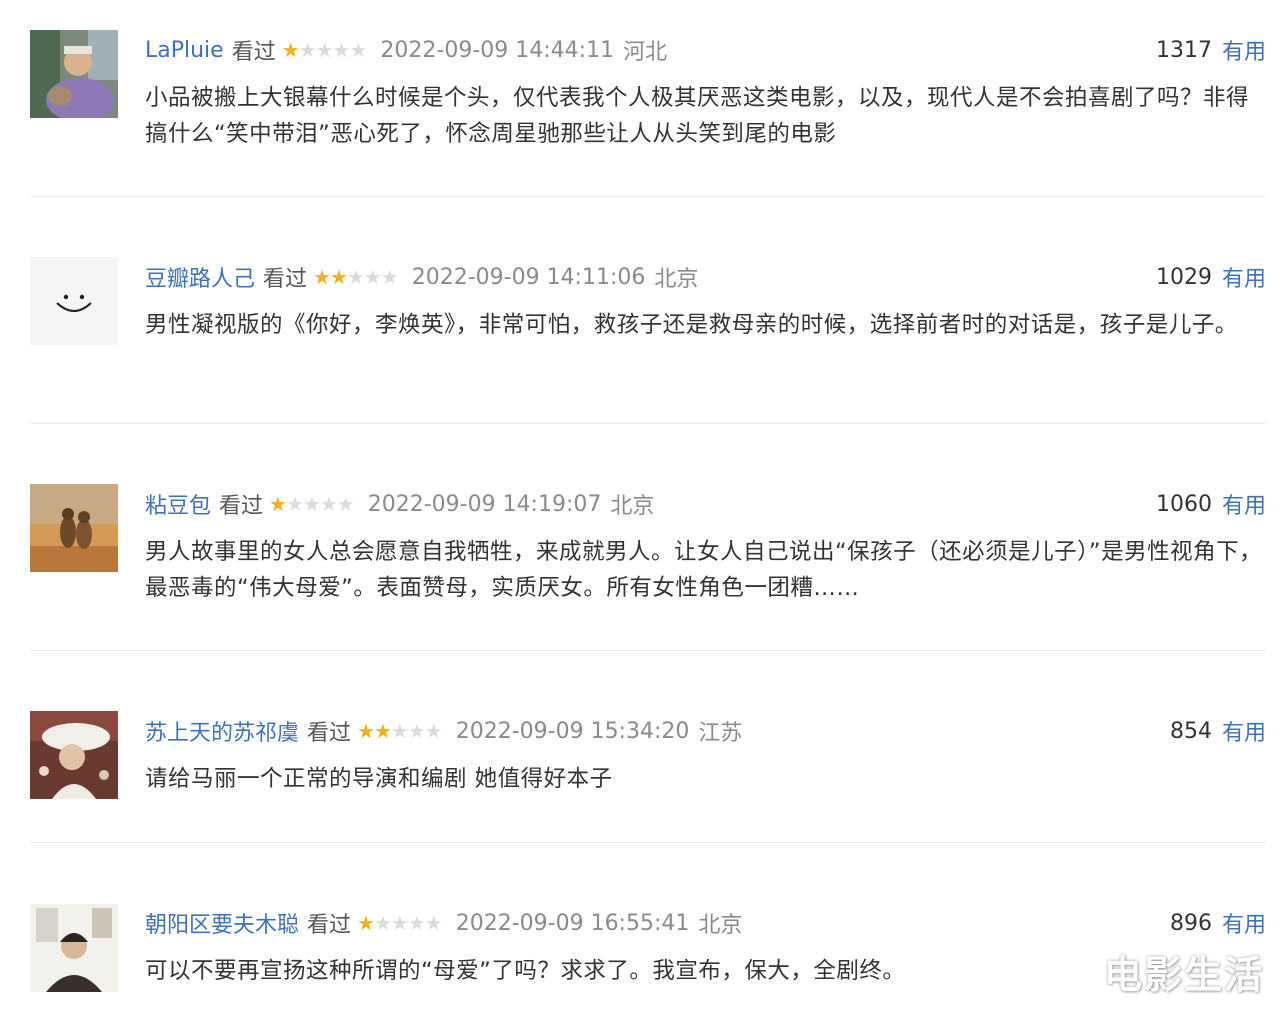  What do you see at coordinates (497, 50) in the screenshot?
I see `review-time: 2022-09-09 14:44:11` at bounding box center [497, 50].